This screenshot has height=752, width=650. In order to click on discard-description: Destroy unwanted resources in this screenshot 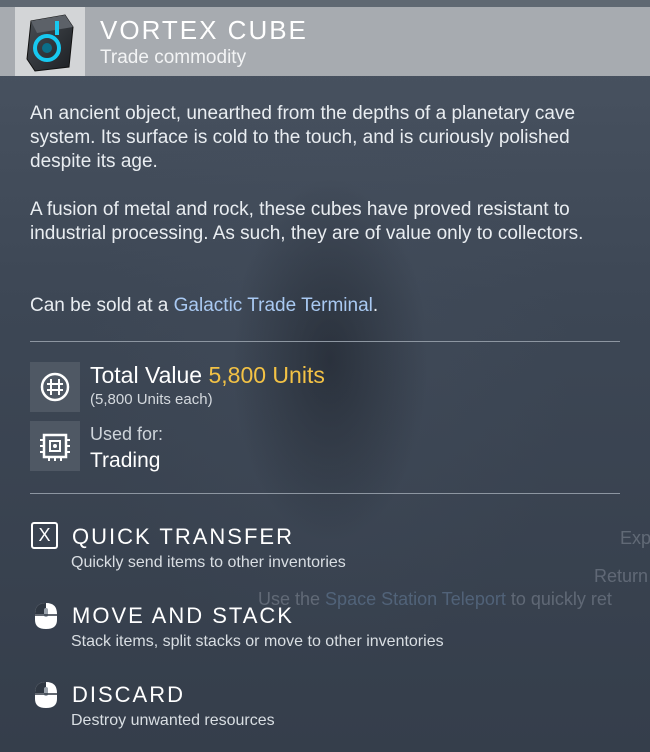, I will do `click(173, 720)`.